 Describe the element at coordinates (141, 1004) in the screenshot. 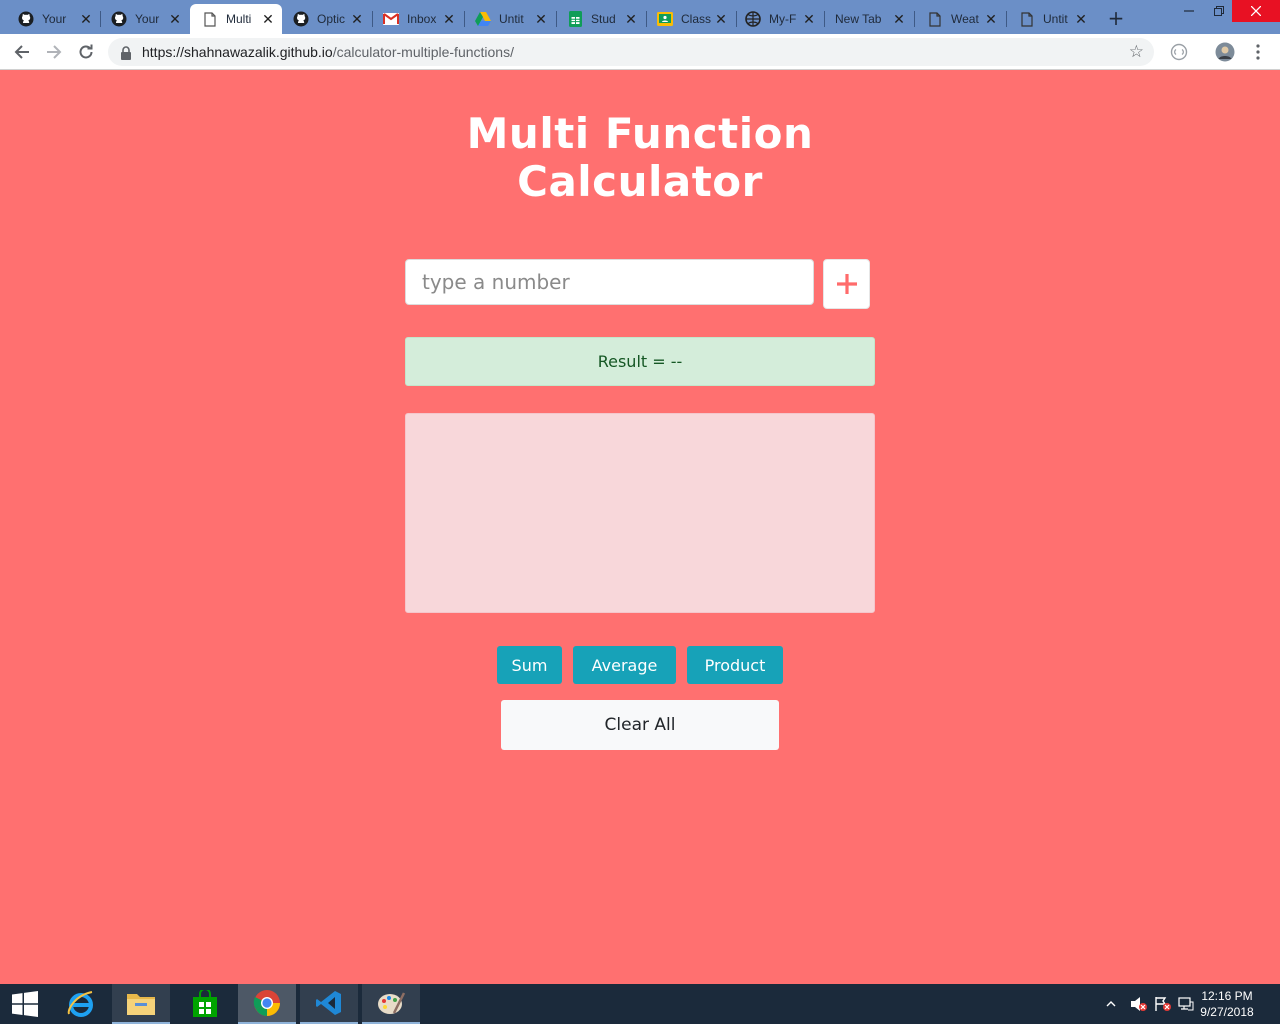

I see `file-explorer-icon` at that location.